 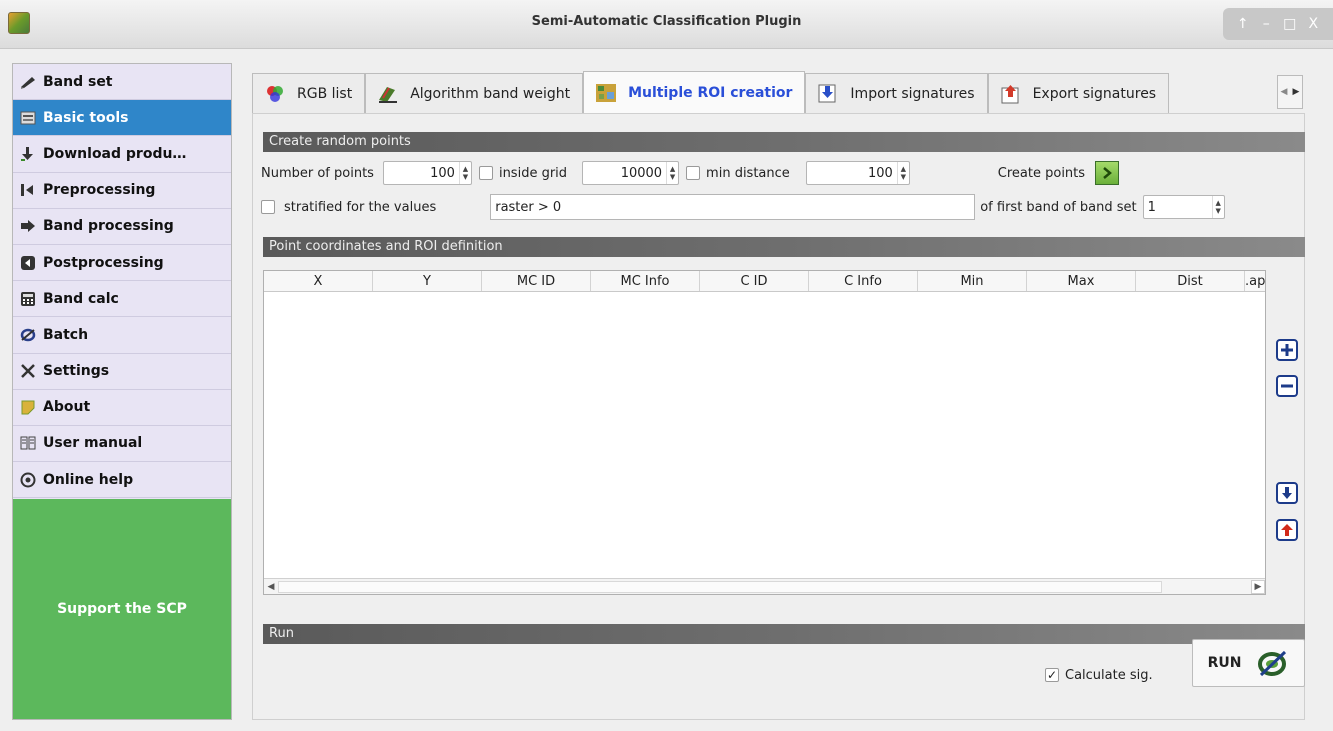 I want to click on column-header-min: Min, so click(x=972, y=281).